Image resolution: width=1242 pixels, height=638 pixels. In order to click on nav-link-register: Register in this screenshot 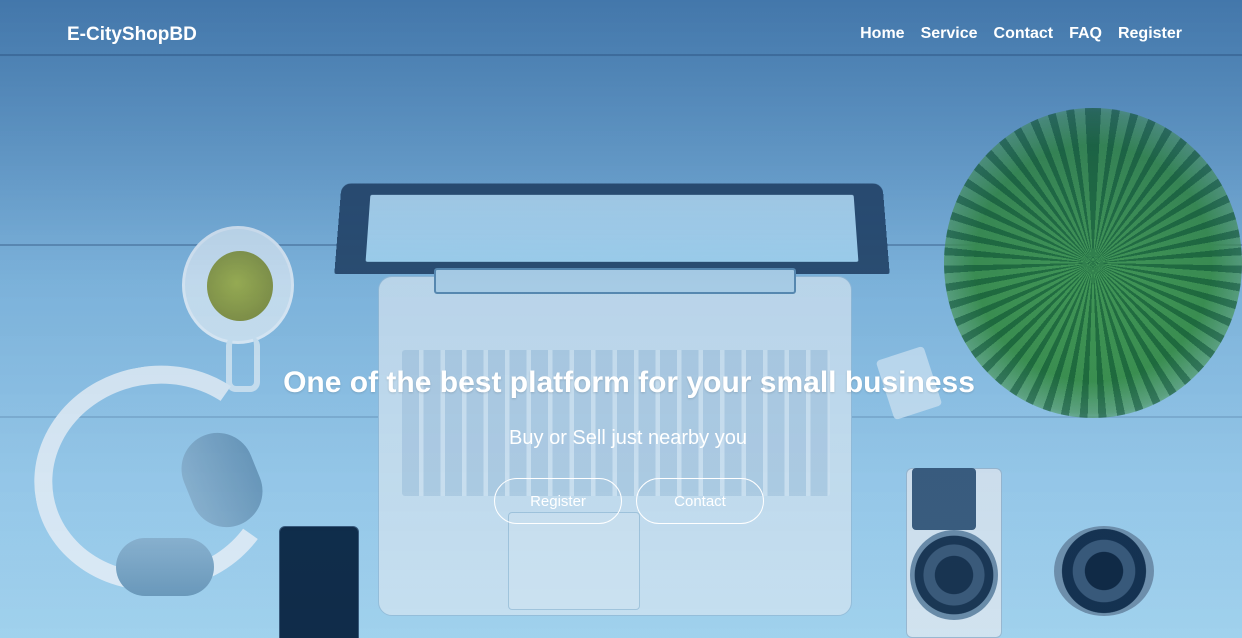, I will do `click(1150, 34)`.